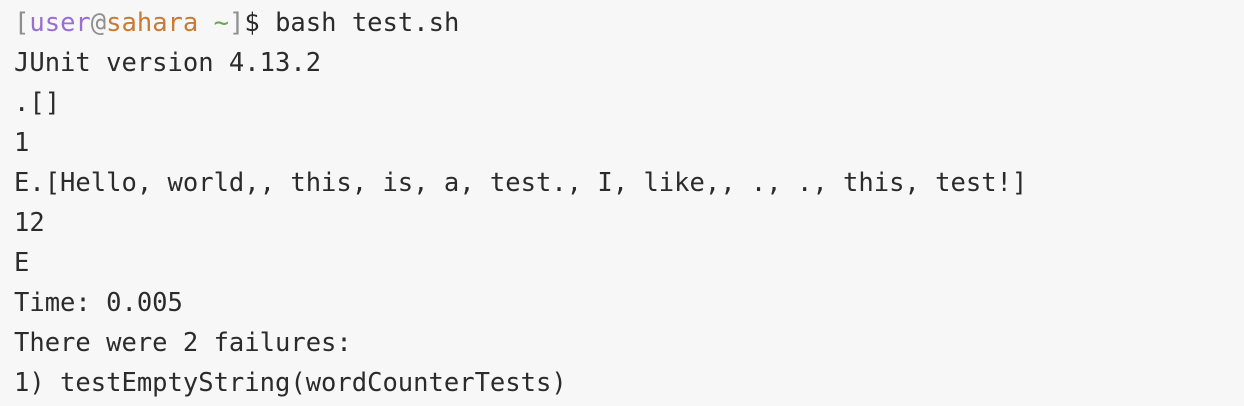 Image resolution: width=1244 pixels, height=406 pixels. Describe the element at coordinates (236, 23) in the screenshot. I see `prompt-close-bracket: ]` at that location.